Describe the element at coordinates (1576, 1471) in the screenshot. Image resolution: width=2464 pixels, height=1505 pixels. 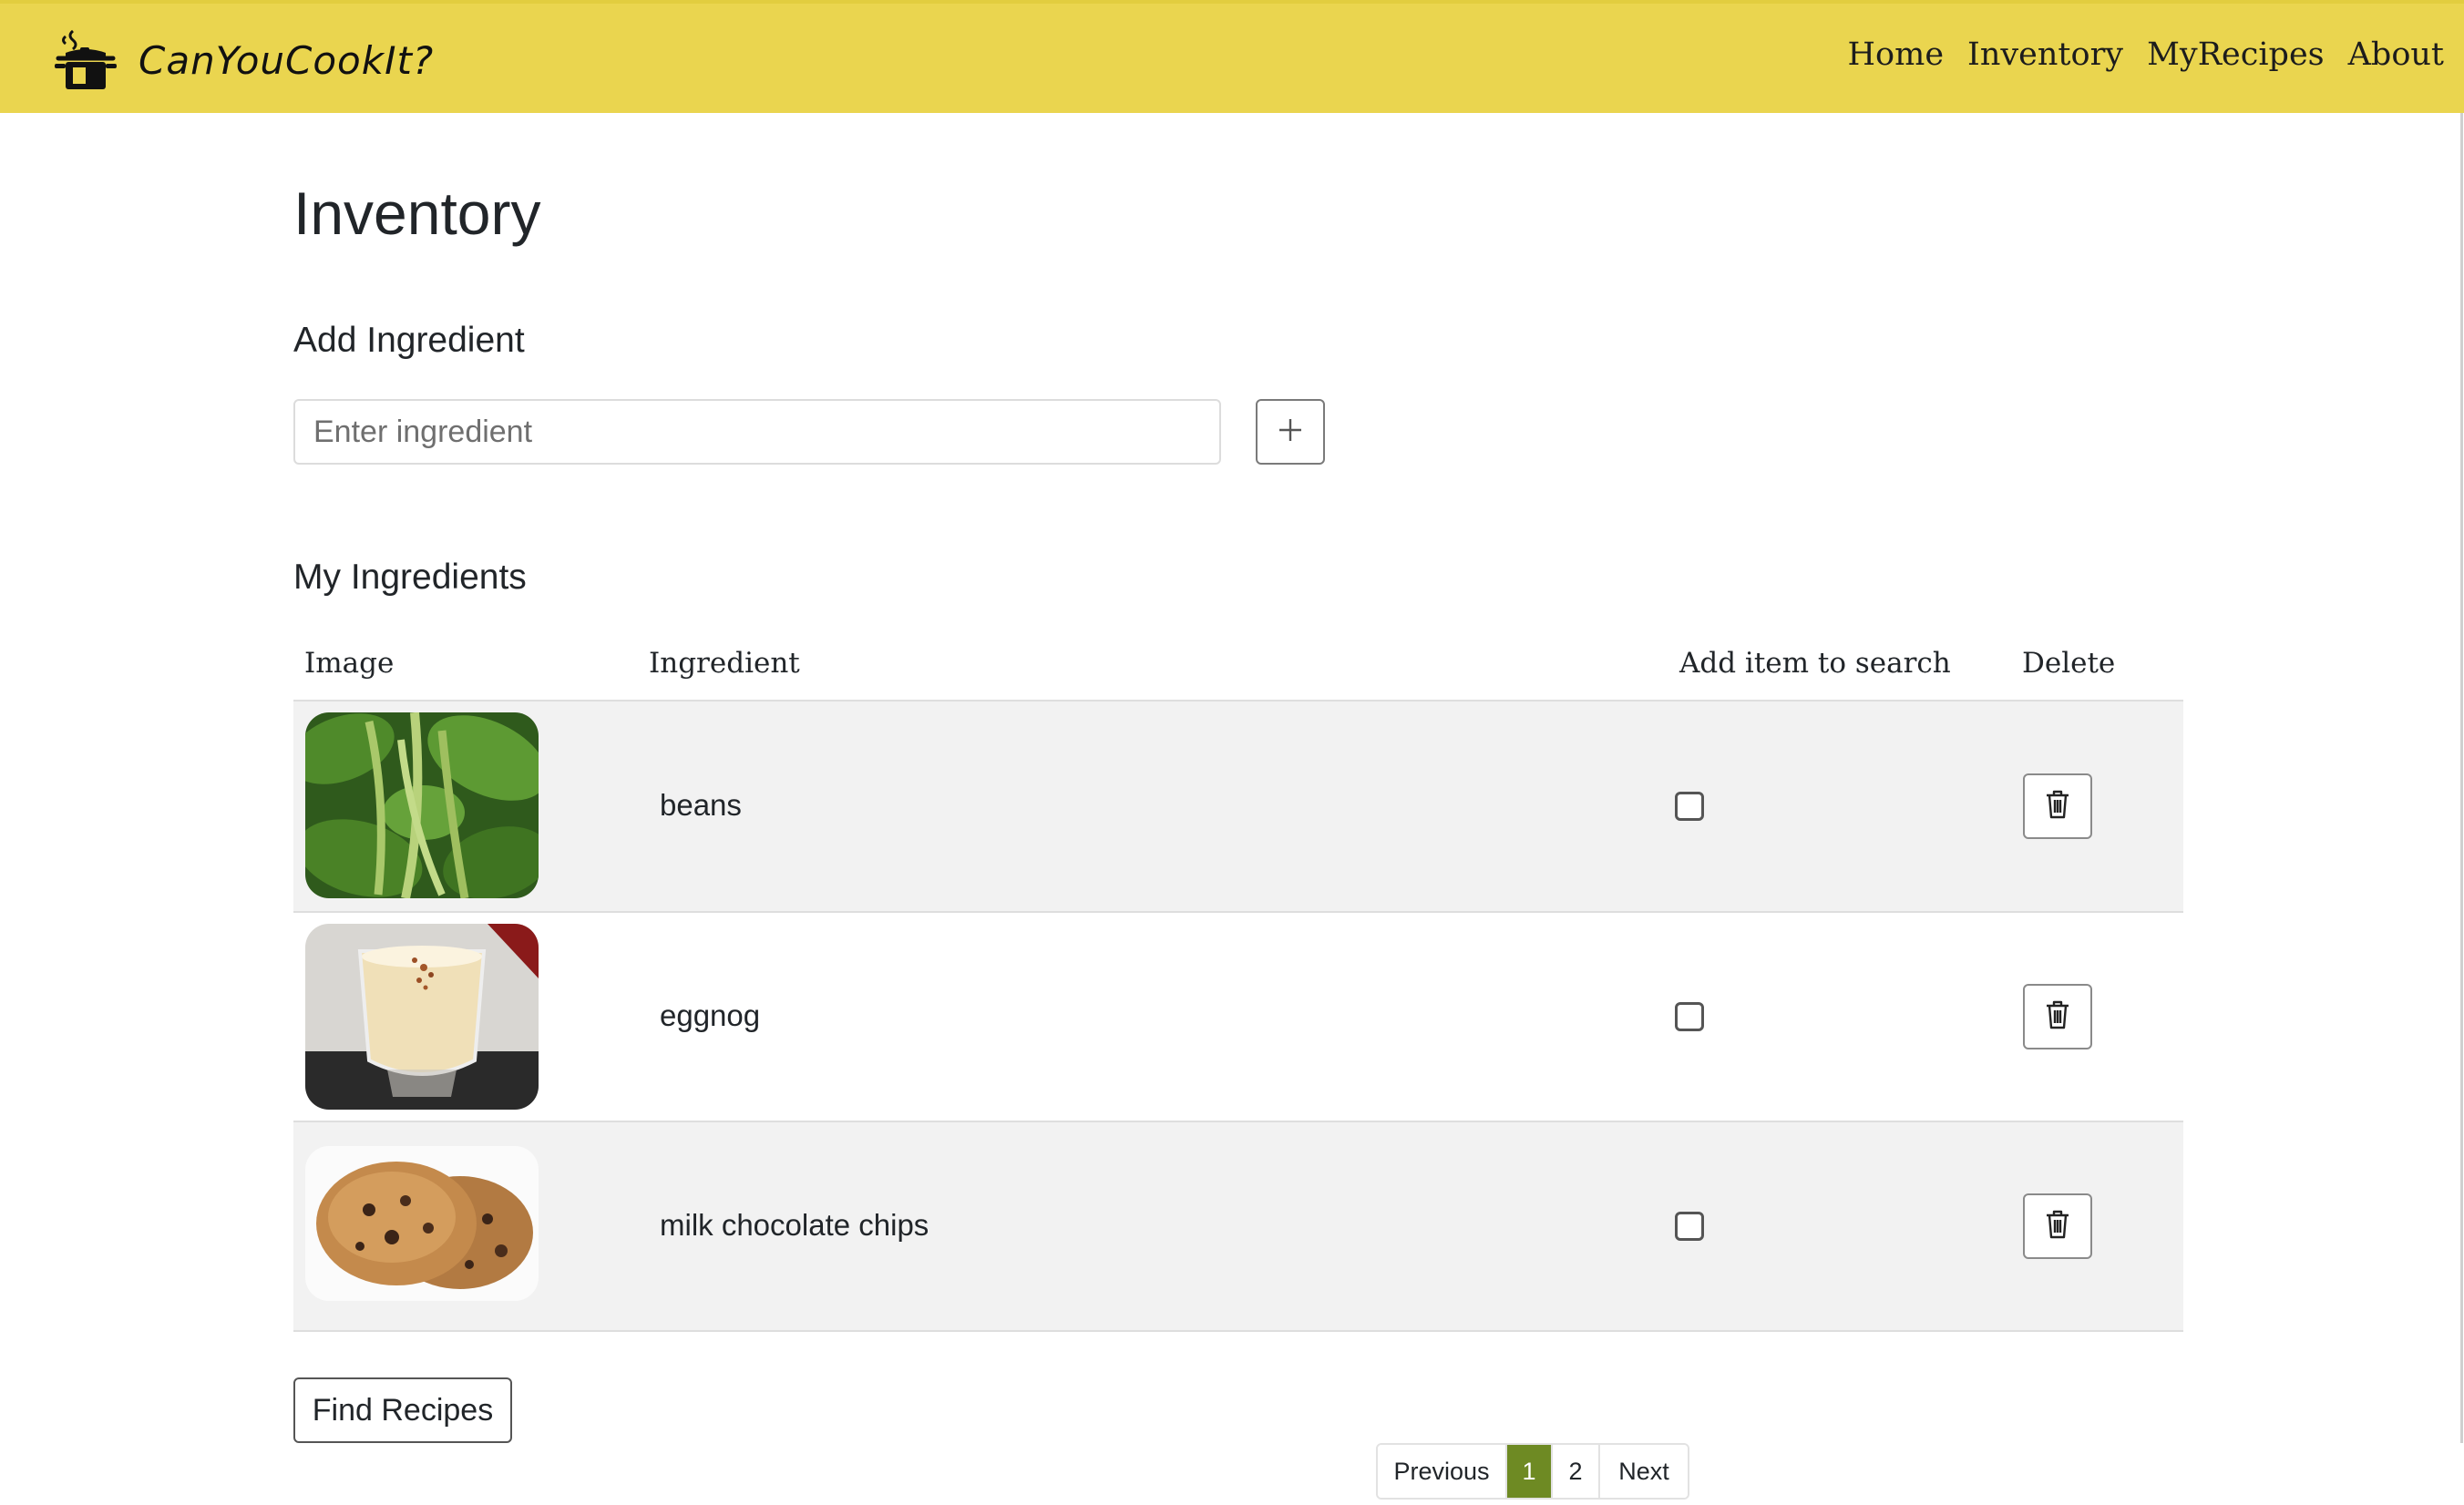
I see `pagination-page-2: 2` at that location.